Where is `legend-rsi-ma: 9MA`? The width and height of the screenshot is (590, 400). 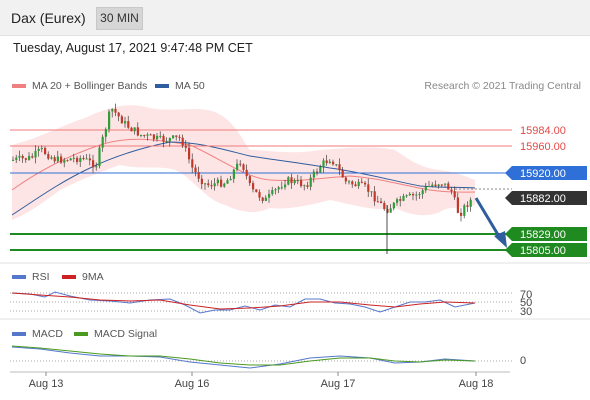 legend-rsi-ma: 9MA is located at coordinates (83, 277).